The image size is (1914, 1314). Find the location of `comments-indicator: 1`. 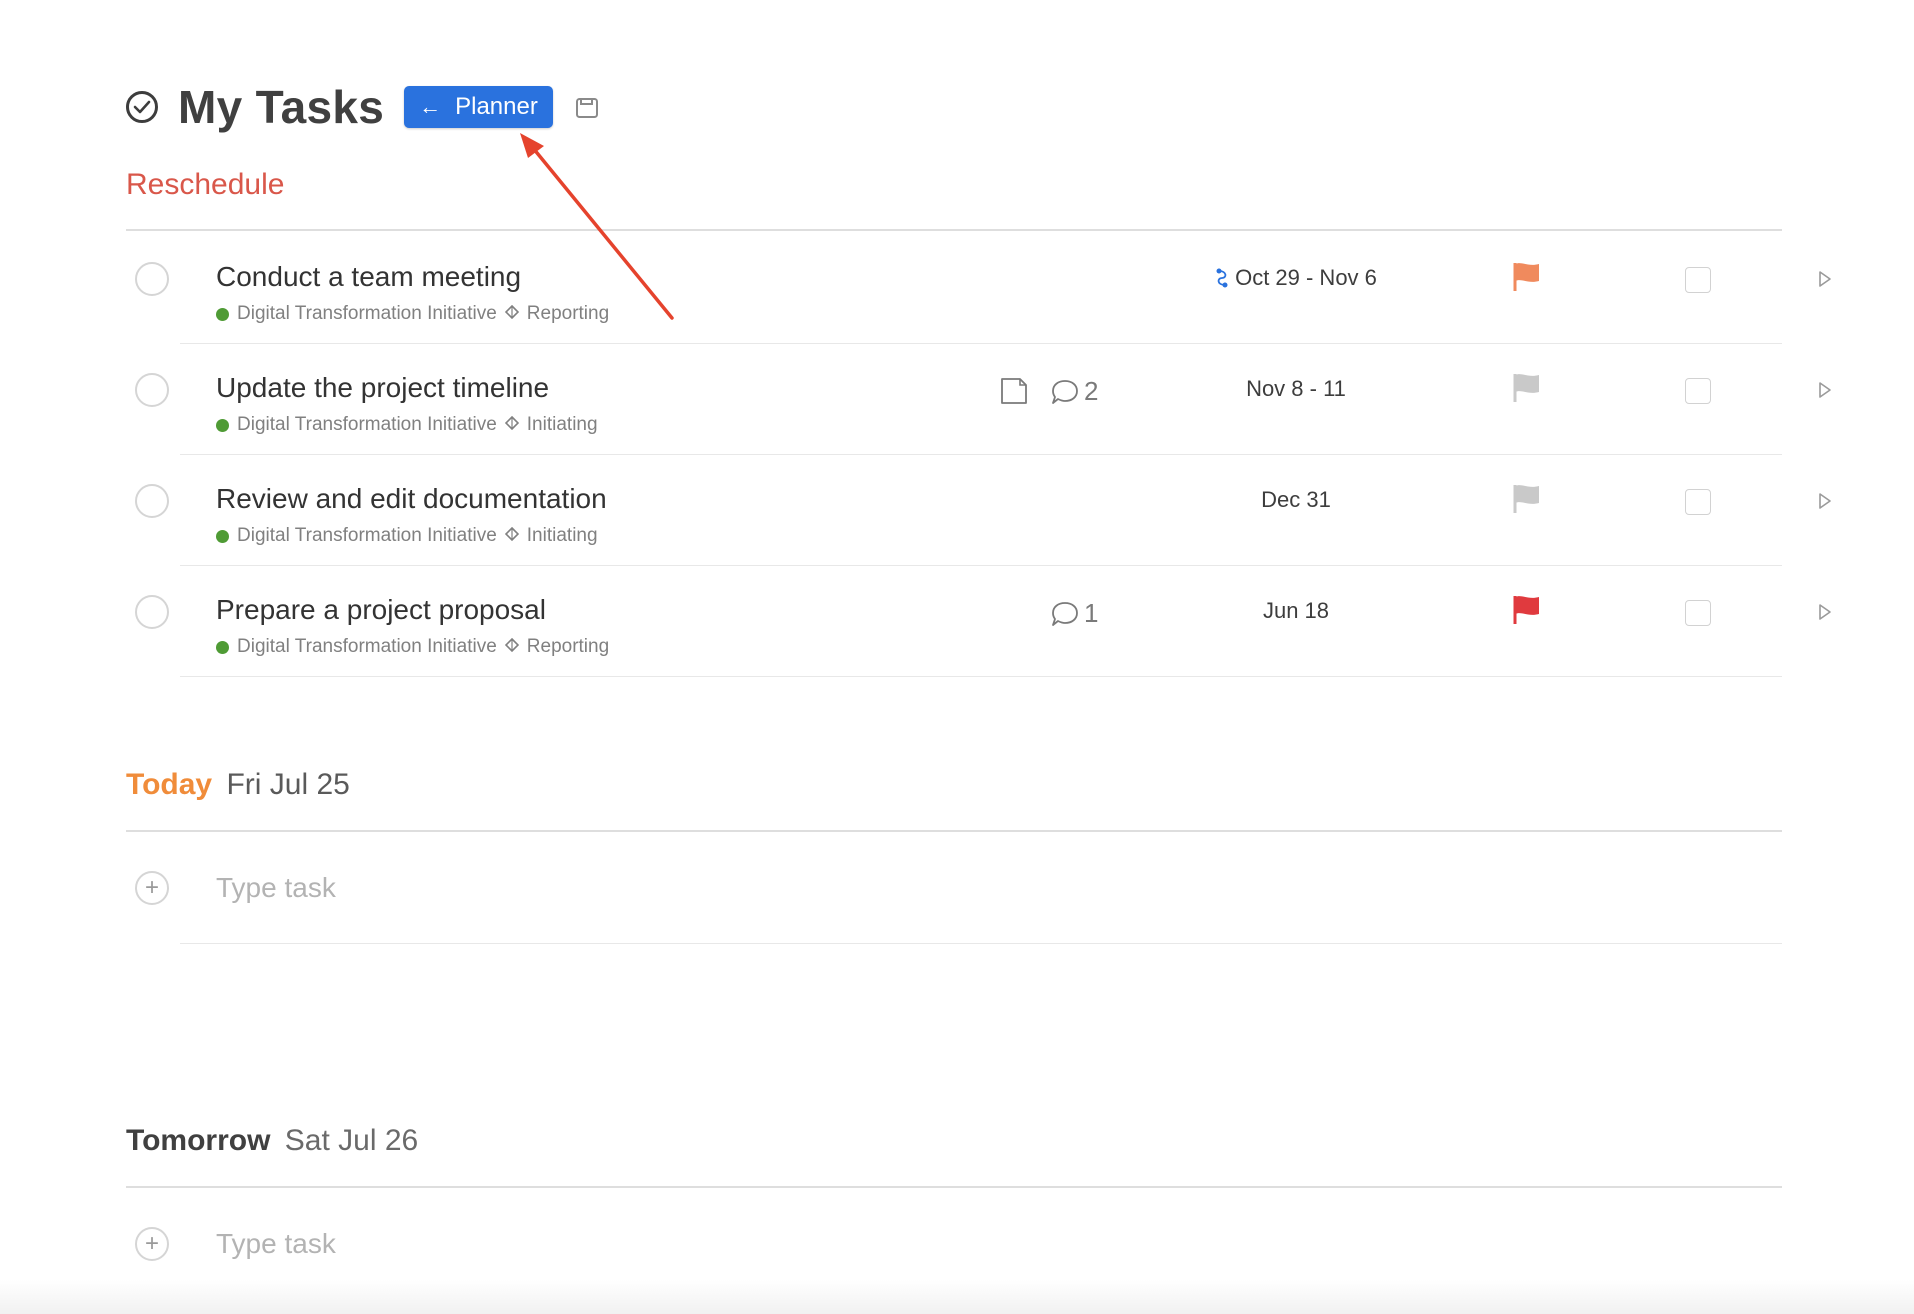

comments-indicator: 1 is located at coordinates (1074, 613).